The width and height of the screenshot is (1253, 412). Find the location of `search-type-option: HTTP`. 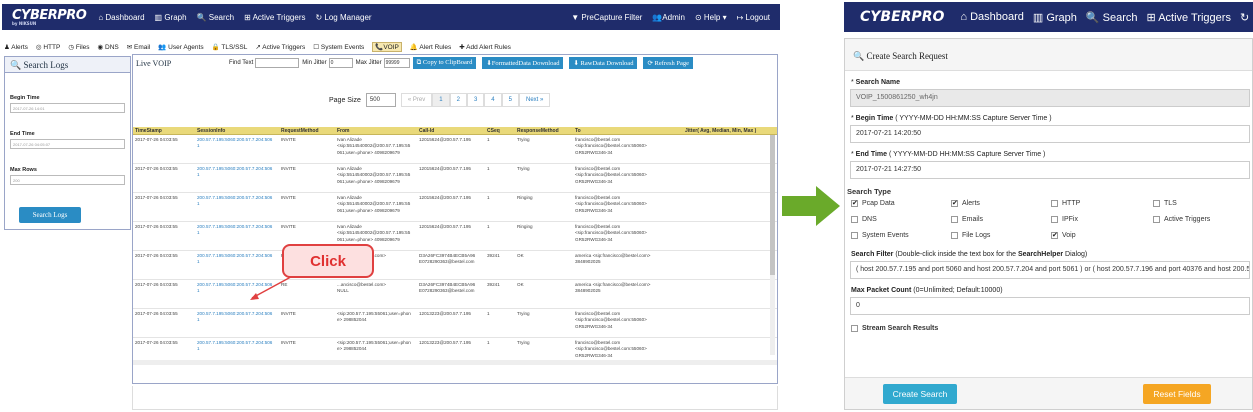

search-type-option: HTTP is located at coordinates (1102, 203).